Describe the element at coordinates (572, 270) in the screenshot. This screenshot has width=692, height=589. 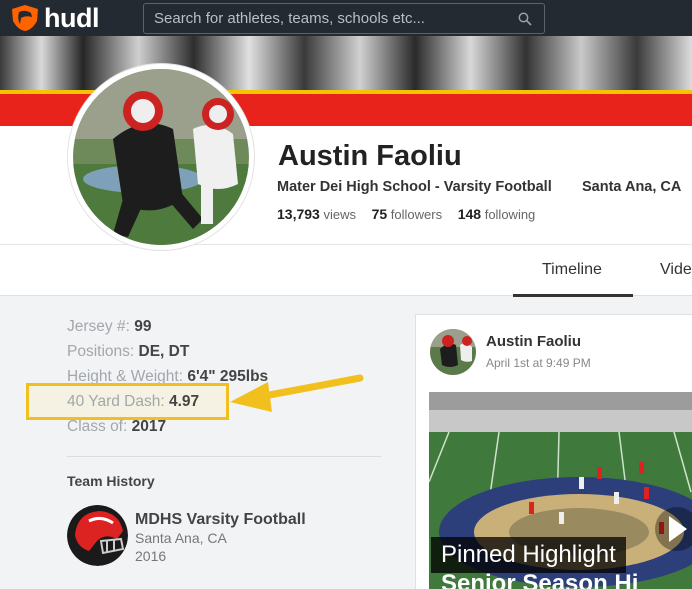
I see `tab-timeline: Timeline` at that location.